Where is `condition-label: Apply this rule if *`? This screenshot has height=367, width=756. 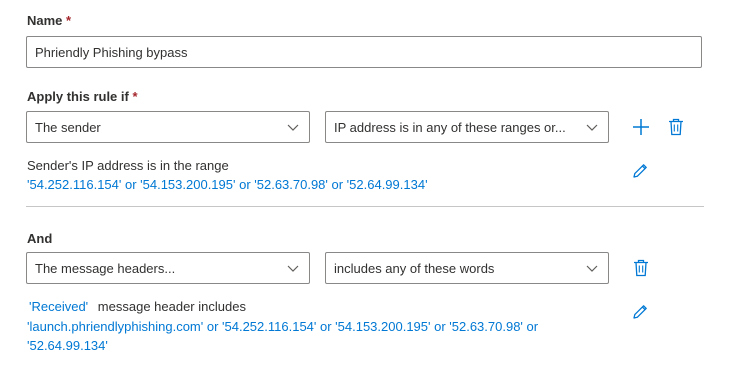 condition-label: Apply this rule if * is located at coordinates (82, 96).